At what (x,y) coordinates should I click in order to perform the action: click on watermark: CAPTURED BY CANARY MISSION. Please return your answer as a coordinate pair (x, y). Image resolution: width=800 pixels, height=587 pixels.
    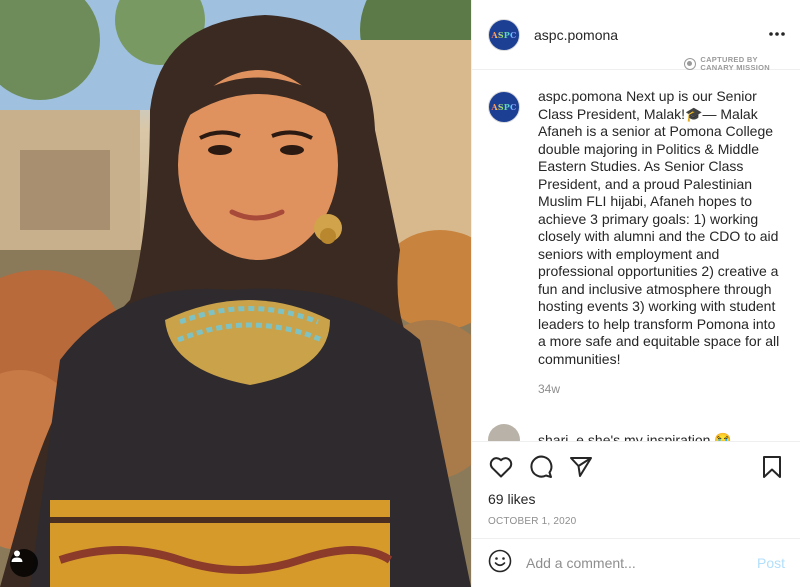
    Looking at the image, I should click on (727, 64).